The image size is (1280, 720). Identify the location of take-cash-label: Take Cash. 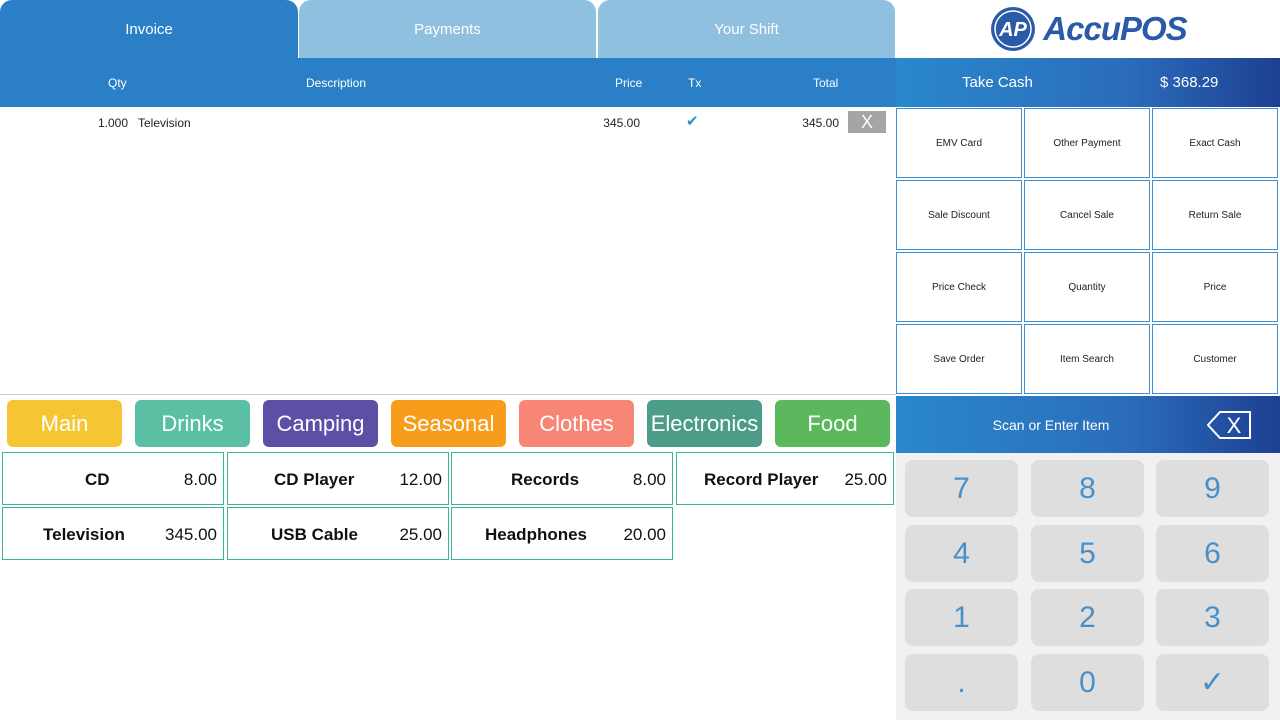
(997, 82).